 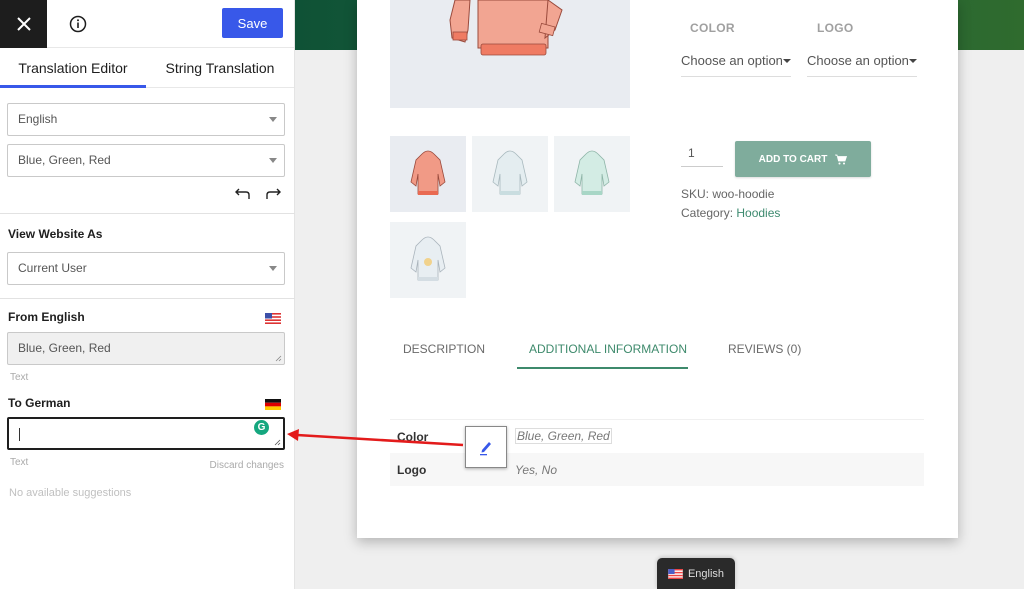 I want to click on thumbnail-blue-hoodie, so click(x=510, y=174).